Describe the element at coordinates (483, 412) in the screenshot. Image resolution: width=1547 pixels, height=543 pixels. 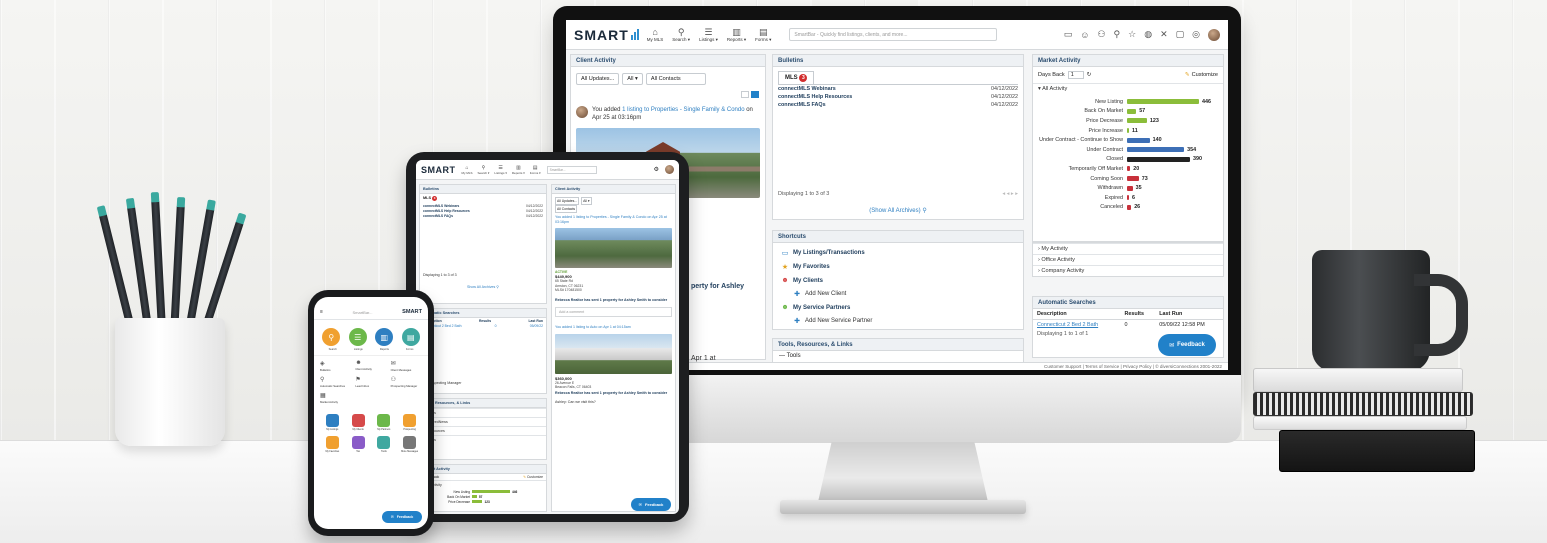
I see `tools-item: — Tools` at that location.